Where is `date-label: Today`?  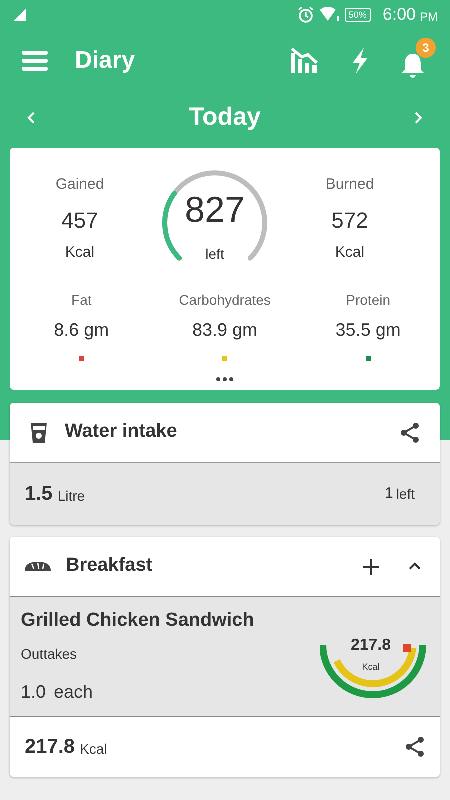 date-label: Today is located at coordinates (225, 118).